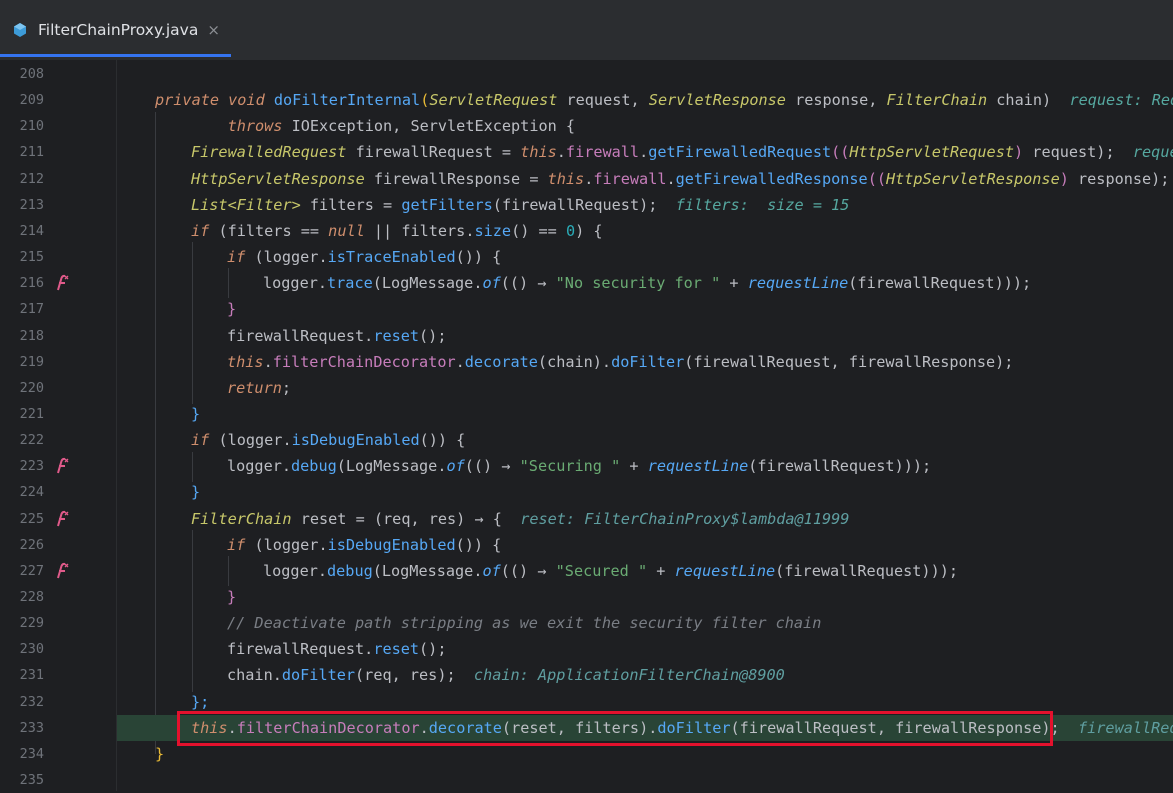 This screenshot has width=1173, height=793. I want to click on code-token: trace, so click(350, 283).